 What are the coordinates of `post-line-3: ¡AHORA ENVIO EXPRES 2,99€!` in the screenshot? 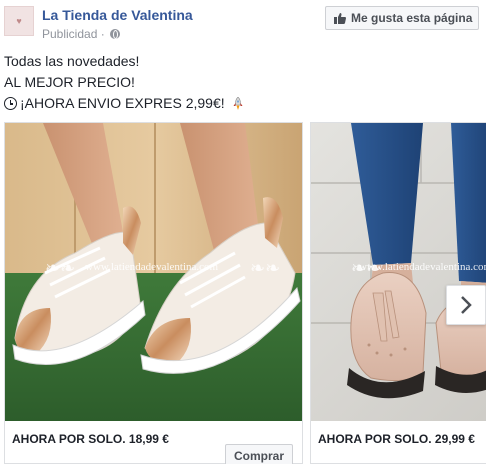 It's located at (124, 103).